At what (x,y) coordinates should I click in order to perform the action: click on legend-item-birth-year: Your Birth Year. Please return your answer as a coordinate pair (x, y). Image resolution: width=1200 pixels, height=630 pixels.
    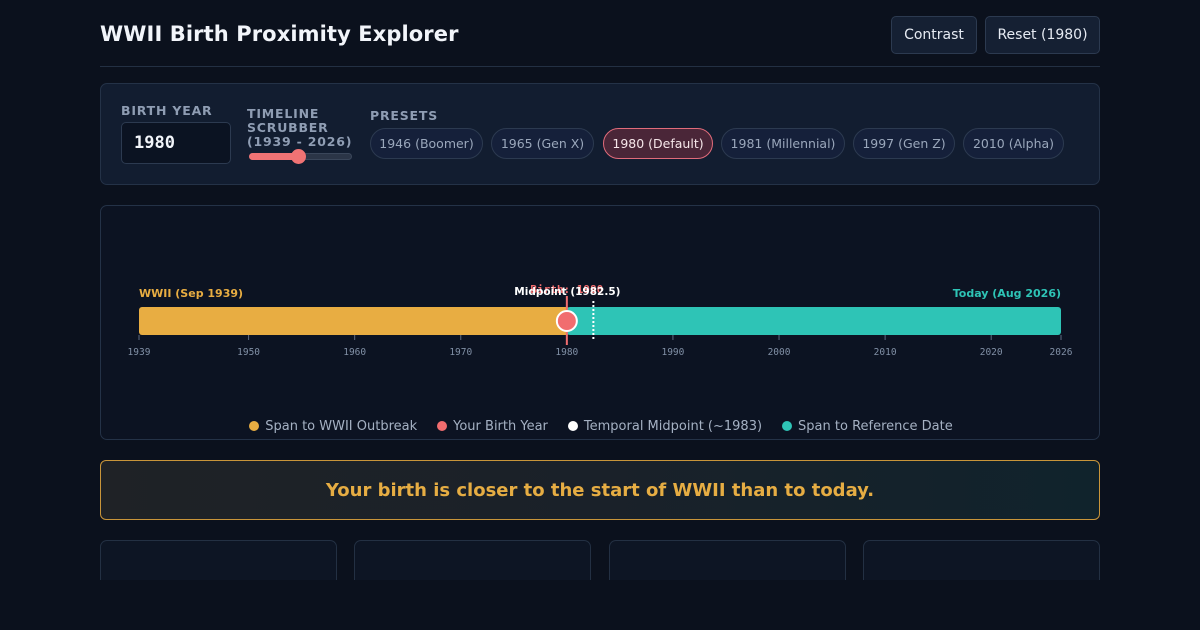
    Looking at the image, I should click on (492, 426).